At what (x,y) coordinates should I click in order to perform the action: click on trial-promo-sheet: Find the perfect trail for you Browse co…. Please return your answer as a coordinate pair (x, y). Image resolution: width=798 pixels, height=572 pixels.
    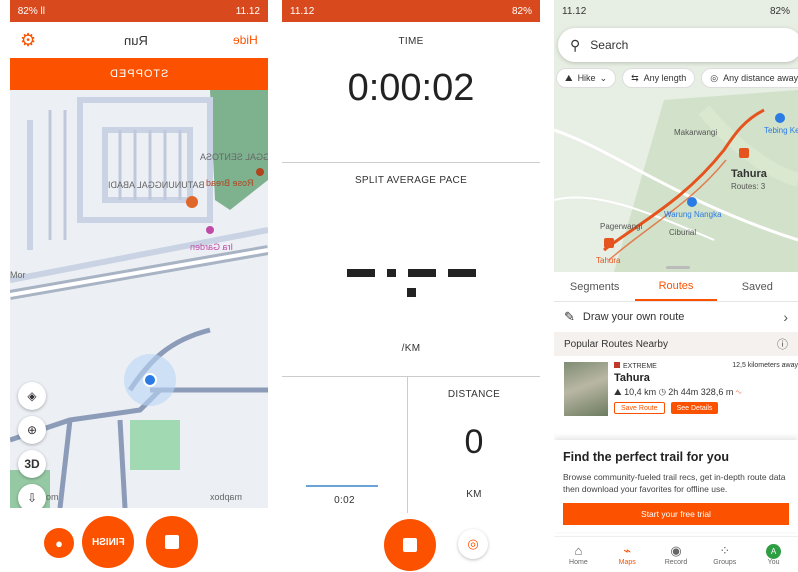
    Looking at the image, I should click on (676, 486).